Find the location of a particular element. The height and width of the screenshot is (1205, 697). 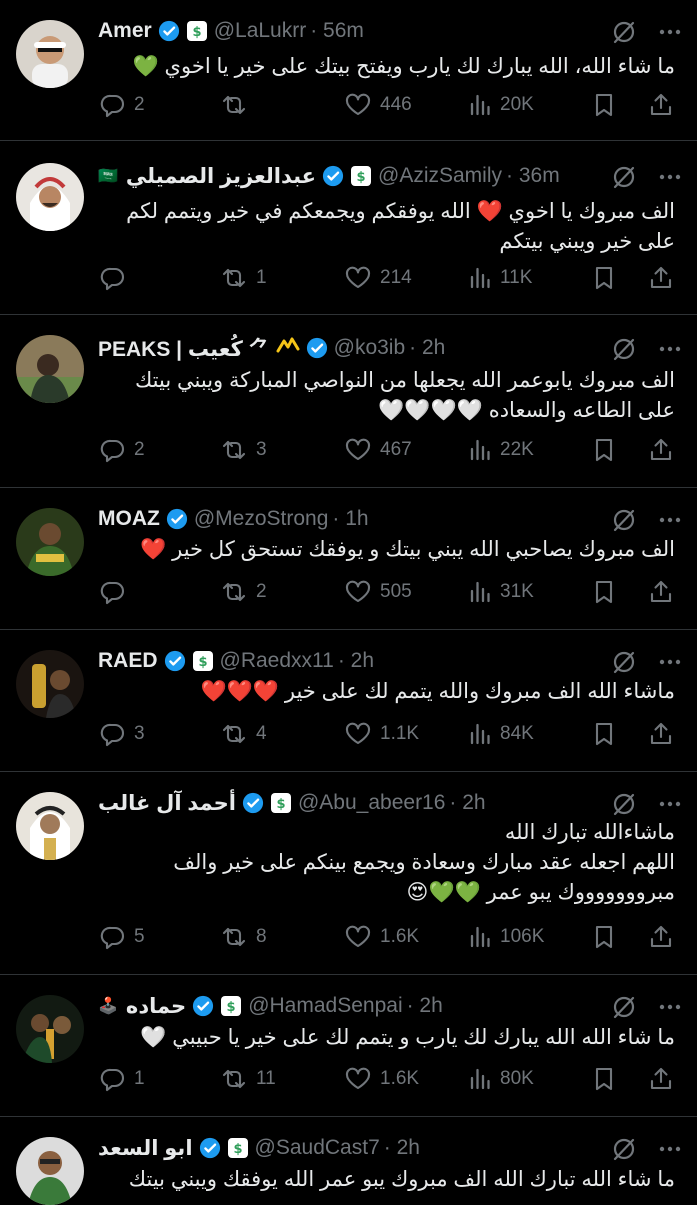

handle: @ko3ib is located at coordinates (370, 348).